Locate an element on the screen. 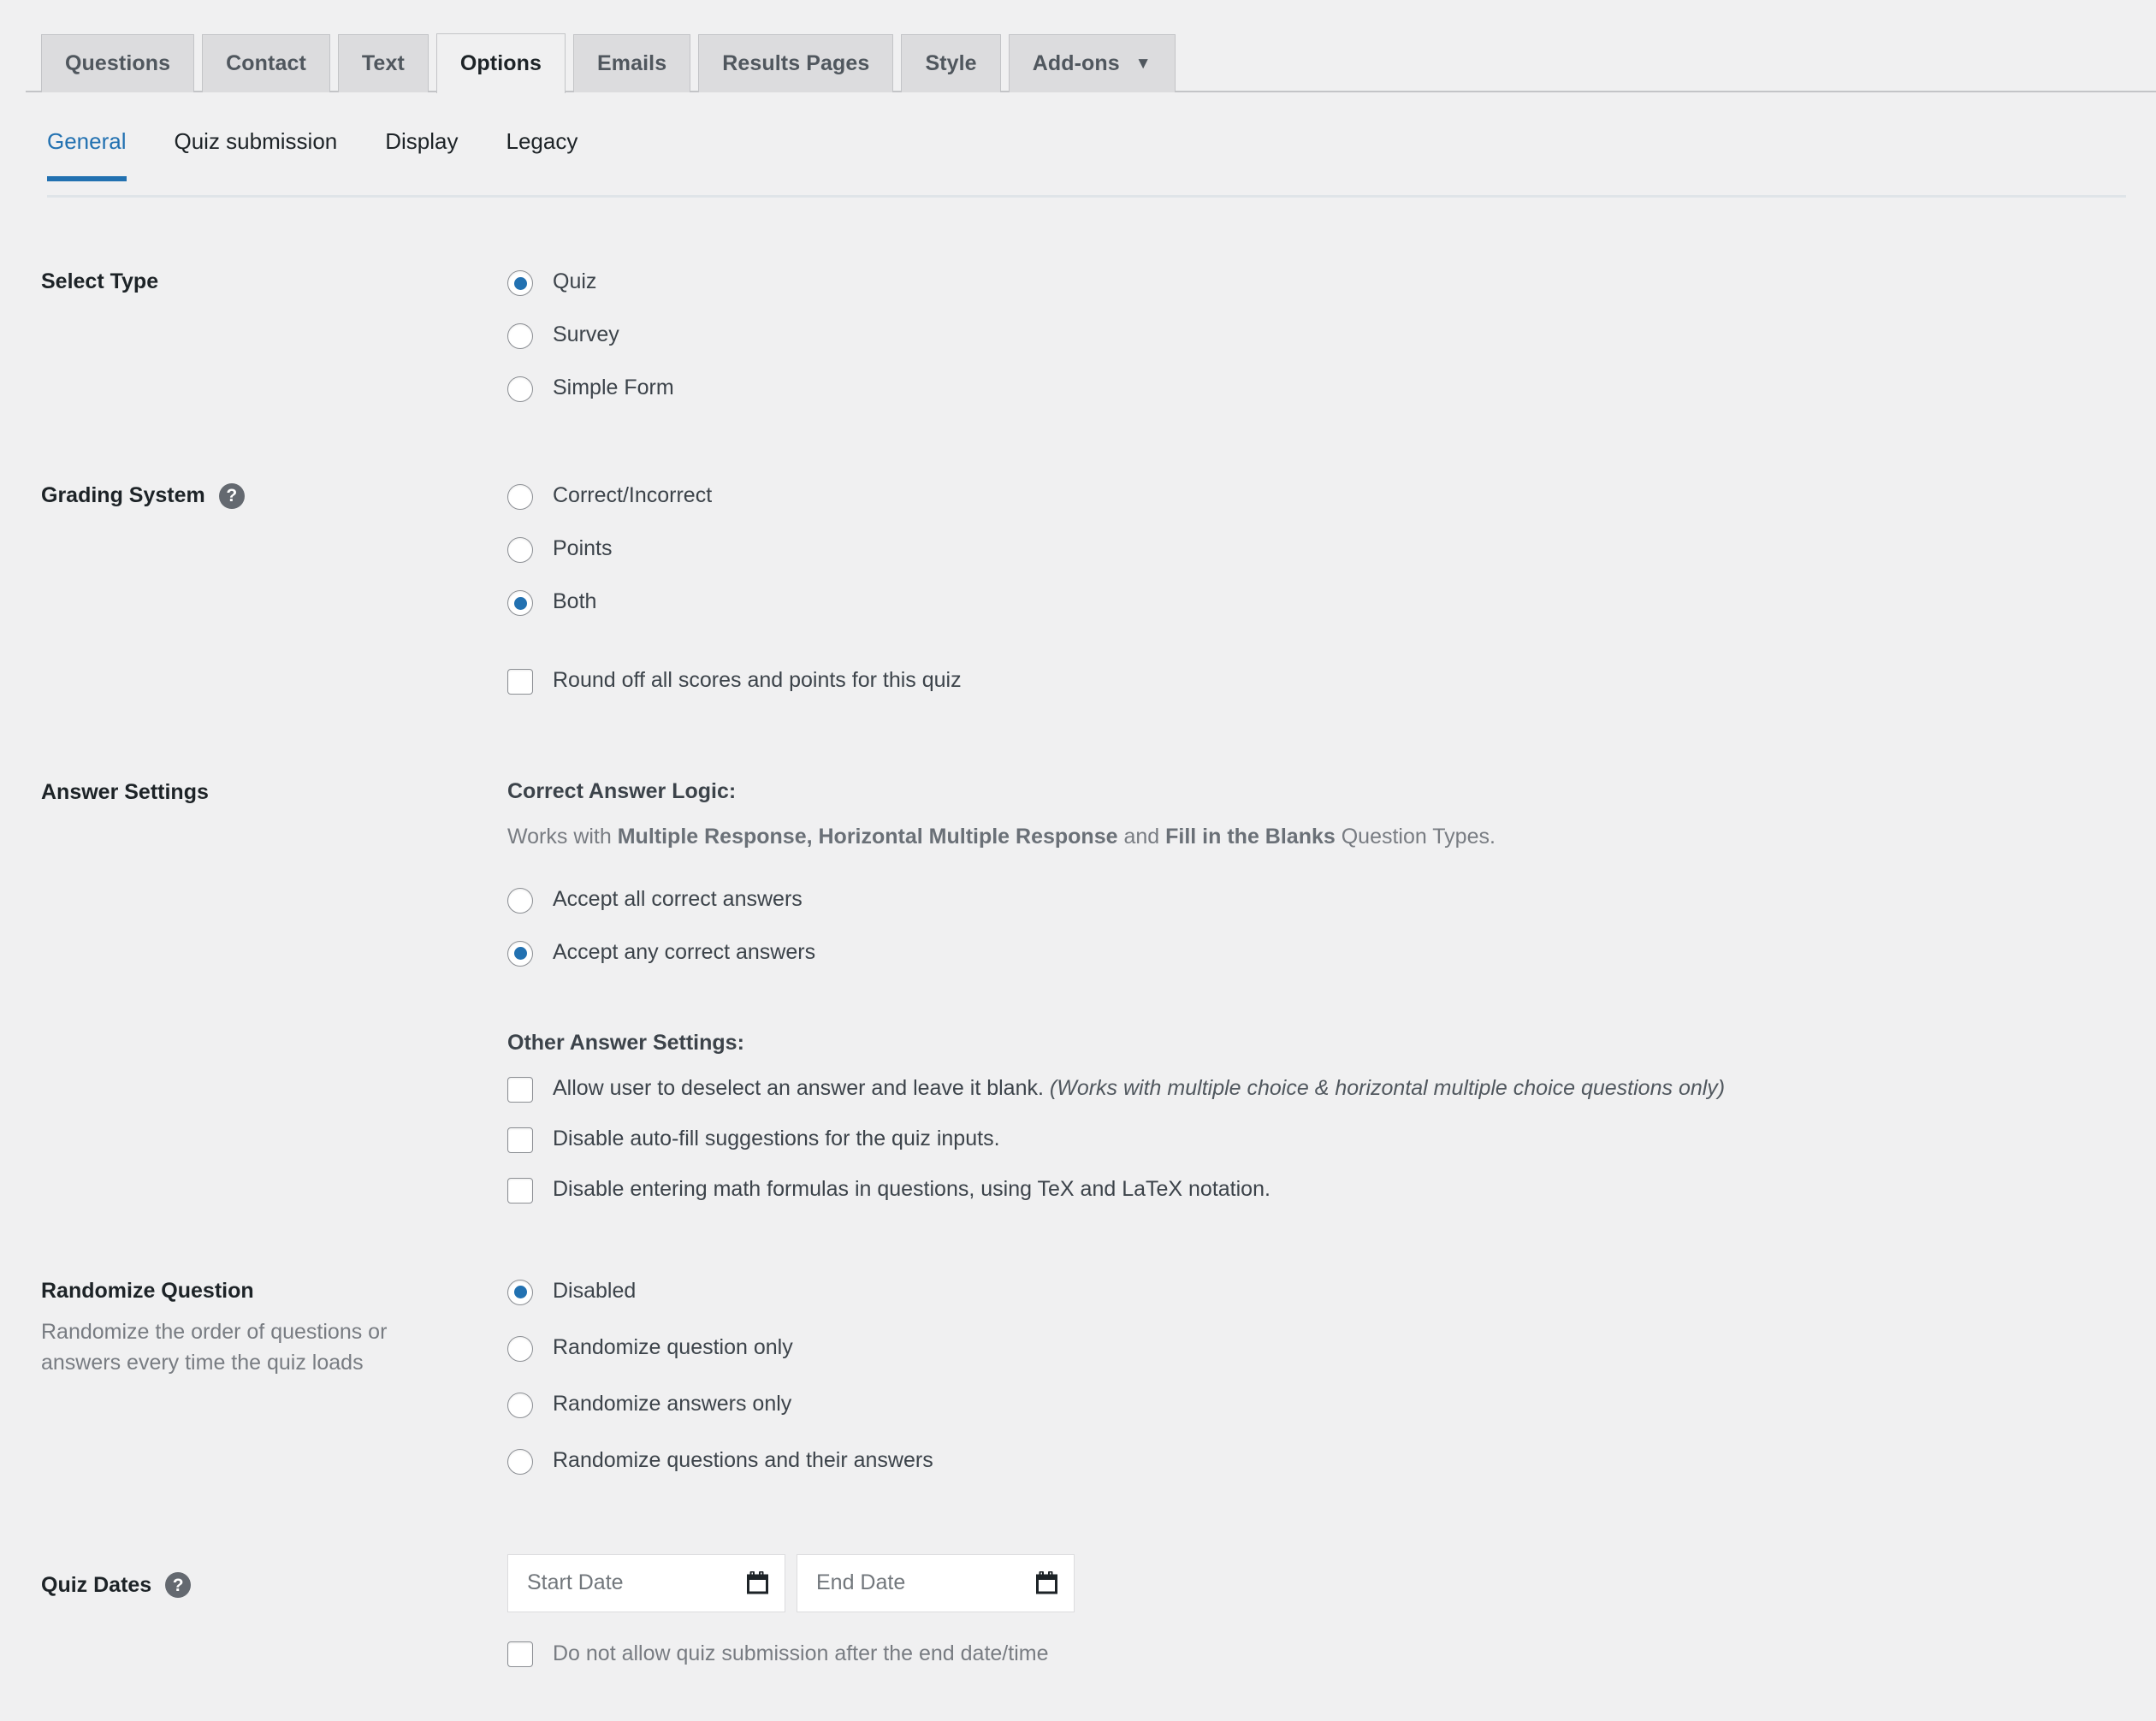 The image size is (2156, 1721). correct-answer-logic-heading: Correct Answer Logic: is located at coordinates (622, 791).